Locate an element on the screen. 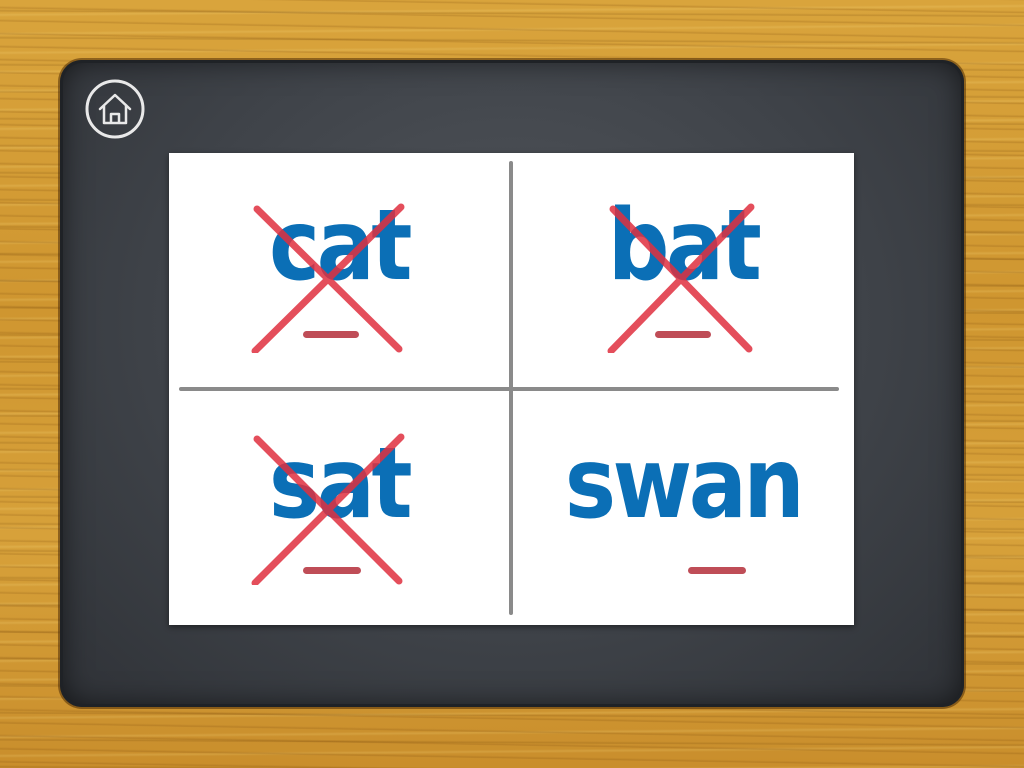  word-text: sat is located at coordinates (340, 484).